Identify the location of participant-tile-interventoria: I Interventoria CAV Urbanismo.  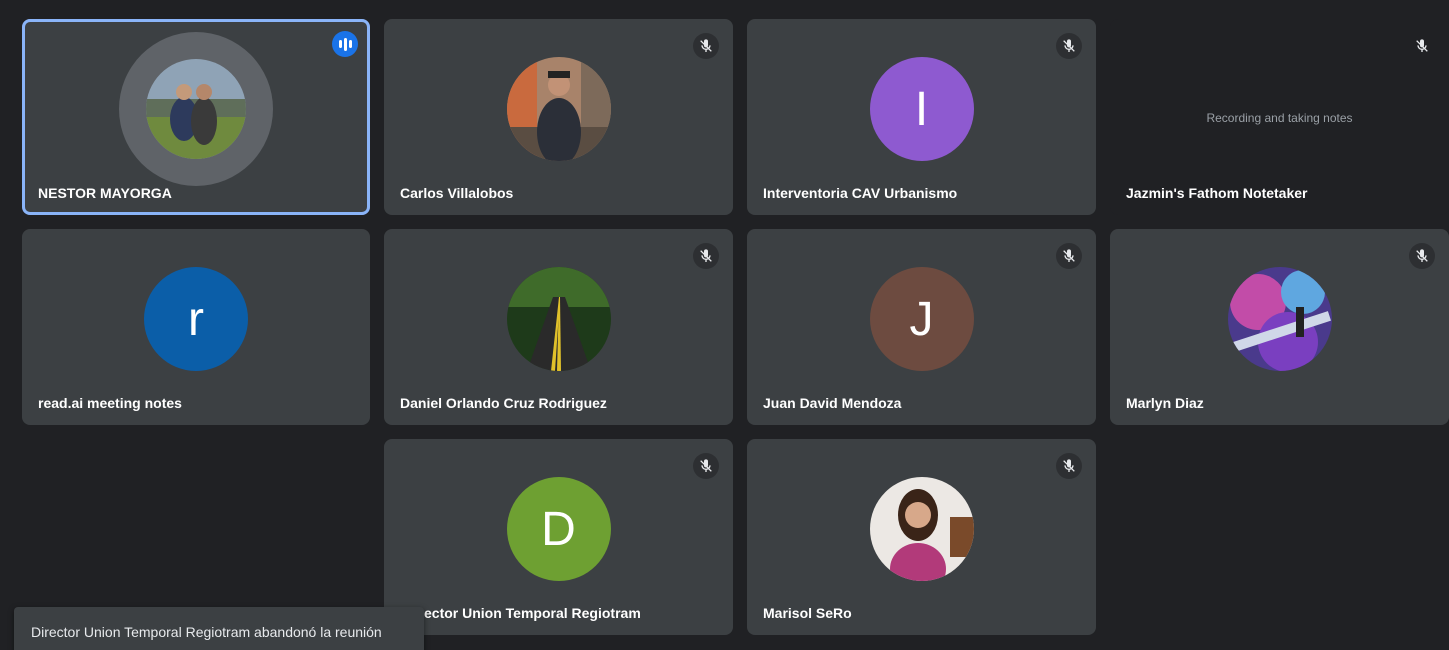
(921, 117).